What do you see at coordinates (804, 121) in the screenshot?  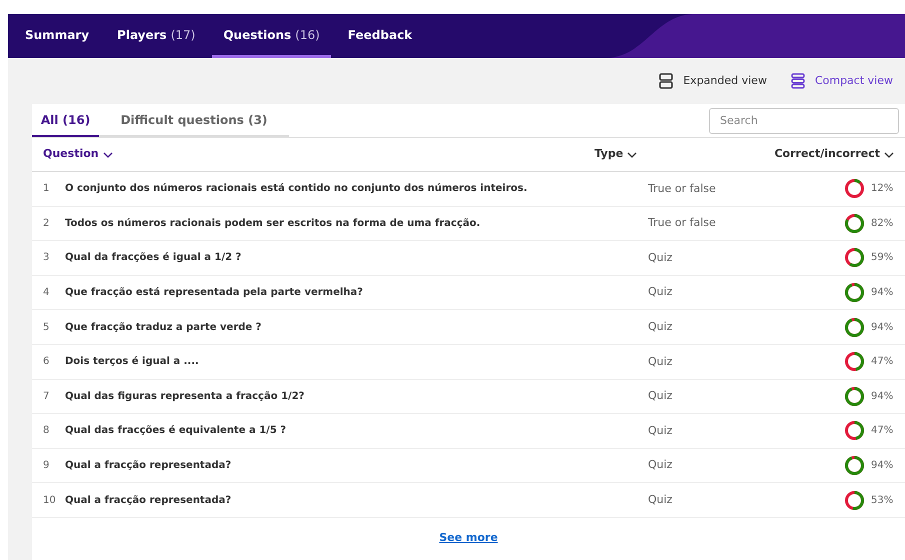 I see `search-field: Search` at bounding box center [804, 121].